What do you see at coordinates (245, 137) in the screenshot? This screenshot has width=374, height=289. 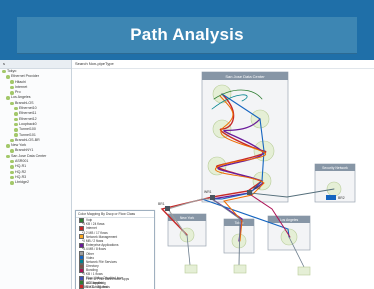 I see `site-san-jose: San Jose Data Center` at bounding box center [245, 137].